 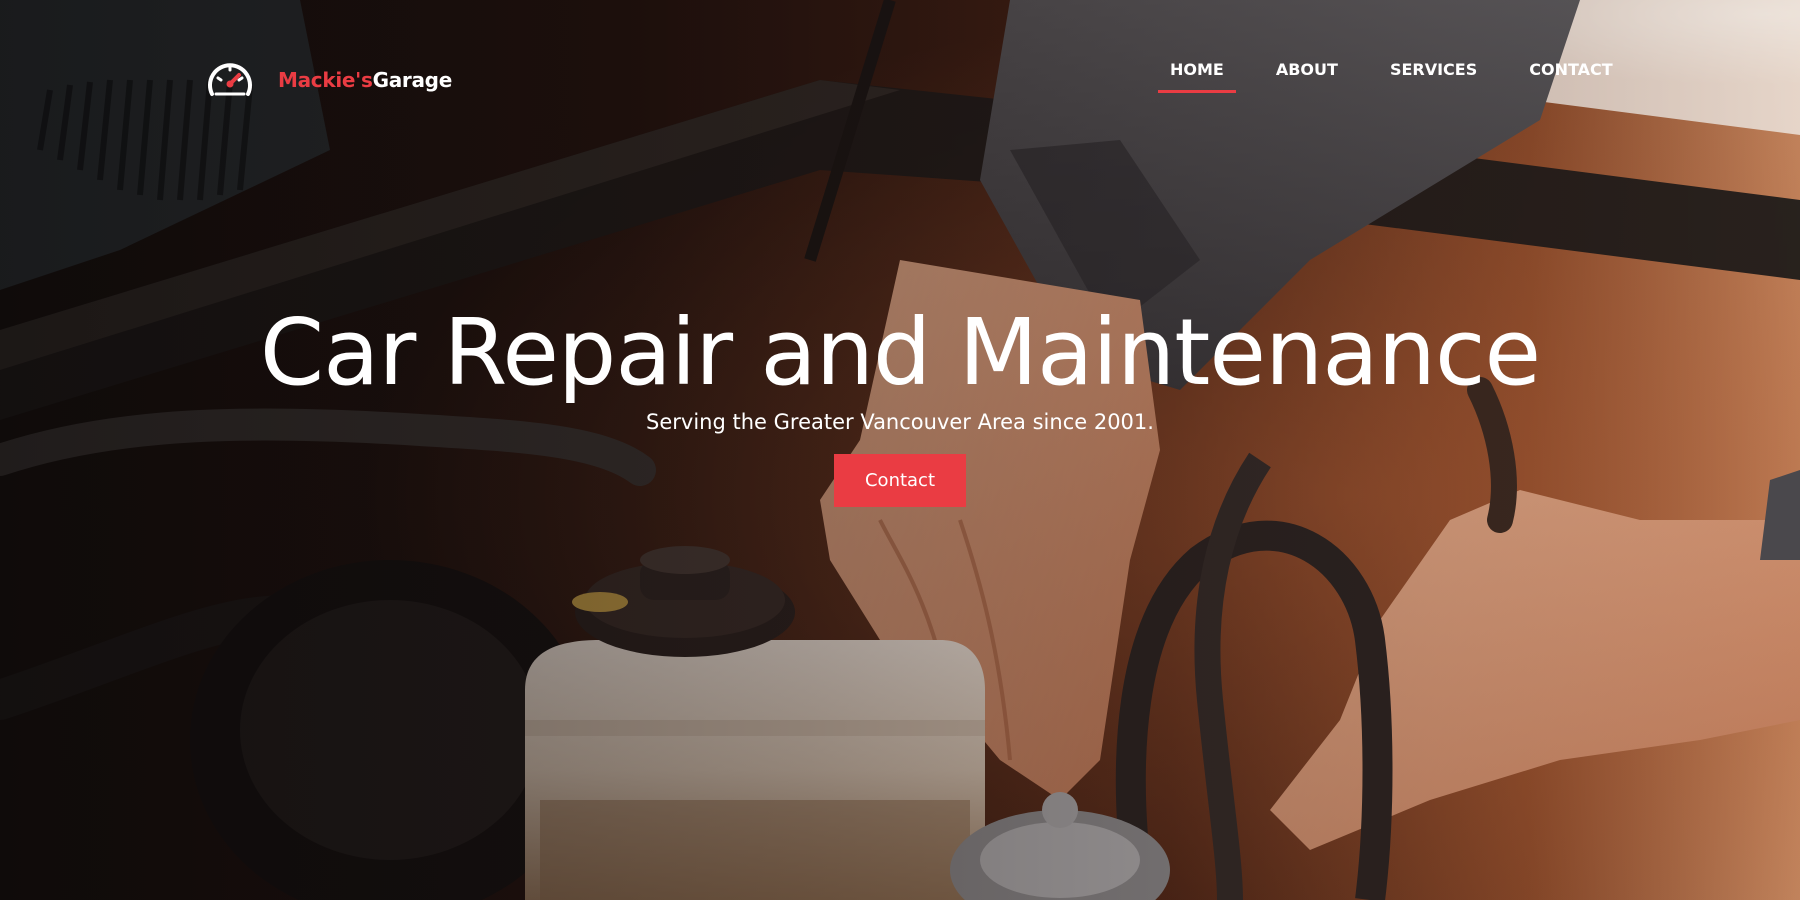 I want to click on logo-wordmark: Mackie'sGarage, so click(x=365, y=80).